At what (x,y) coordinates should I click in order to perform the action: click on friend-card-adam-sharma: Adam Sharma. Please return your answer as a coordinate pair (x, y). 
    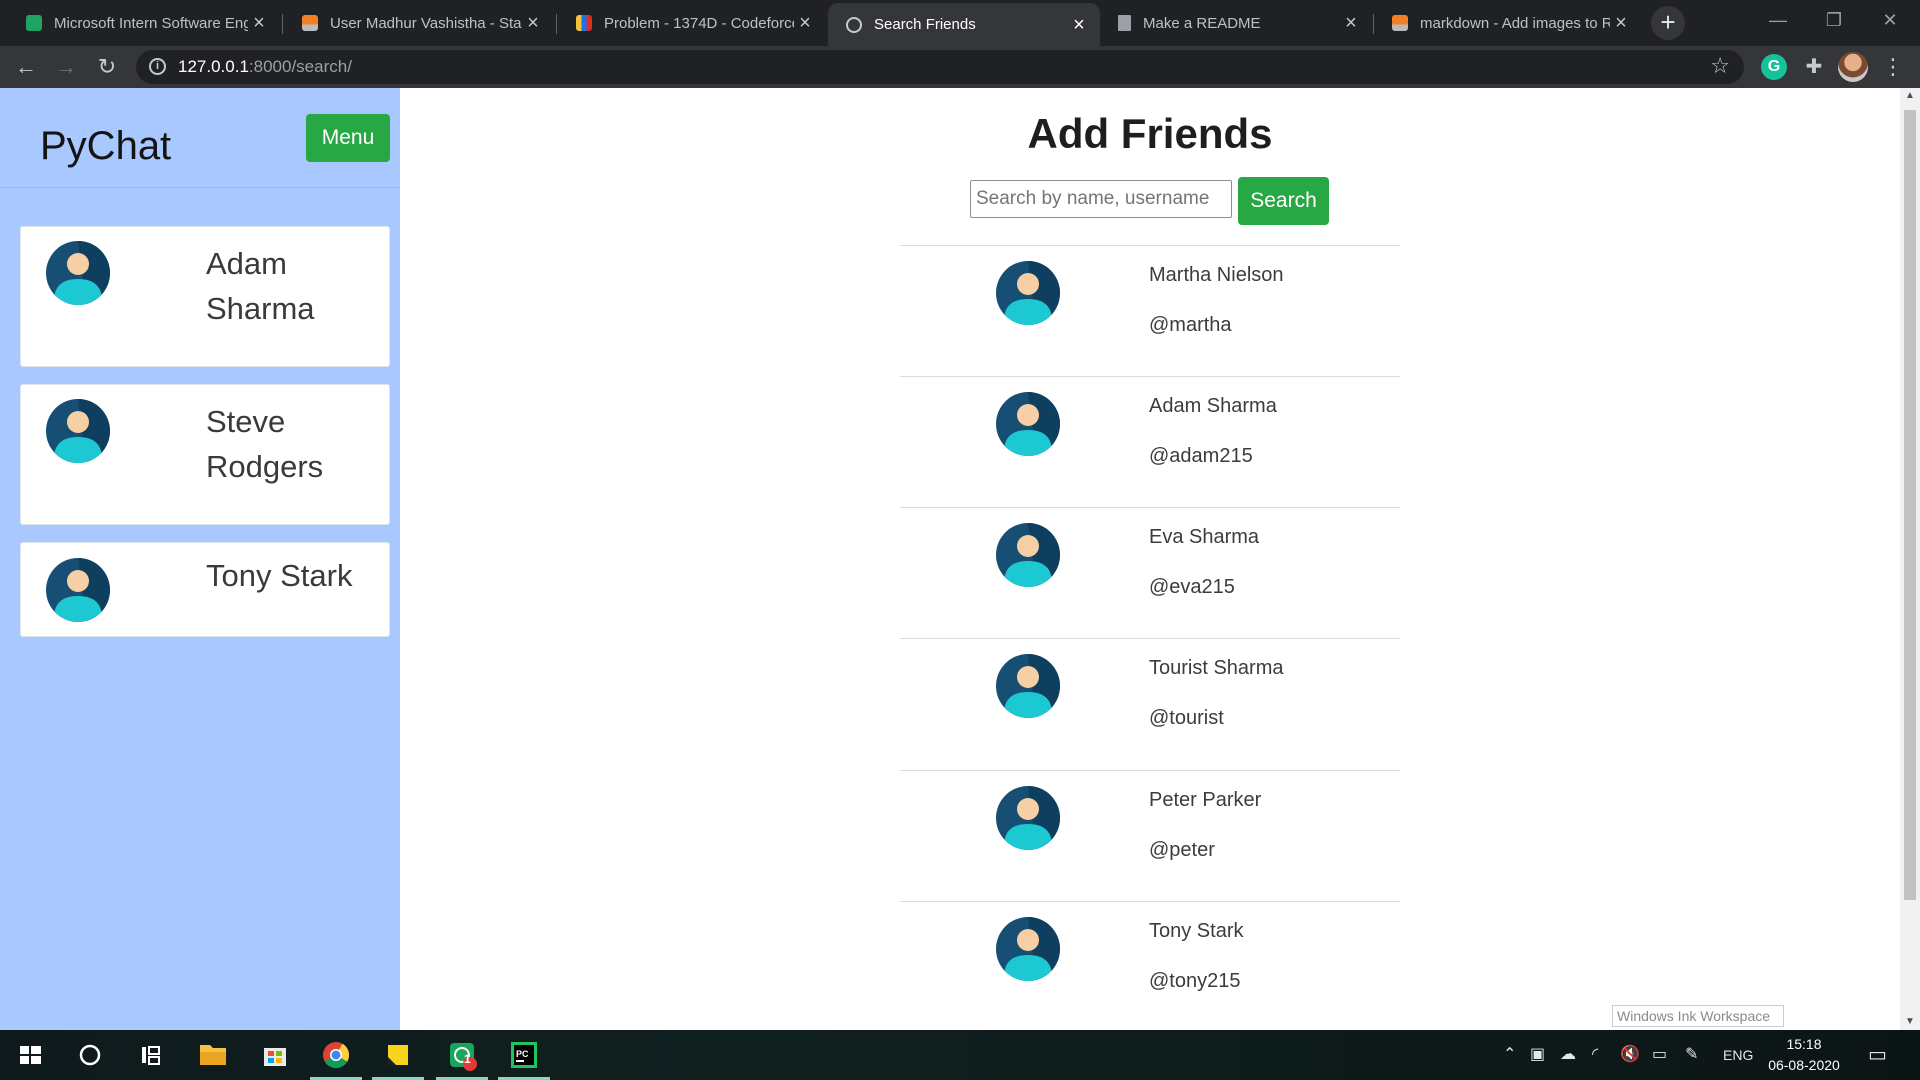
    Looking at the image, I should click on (205, 296).